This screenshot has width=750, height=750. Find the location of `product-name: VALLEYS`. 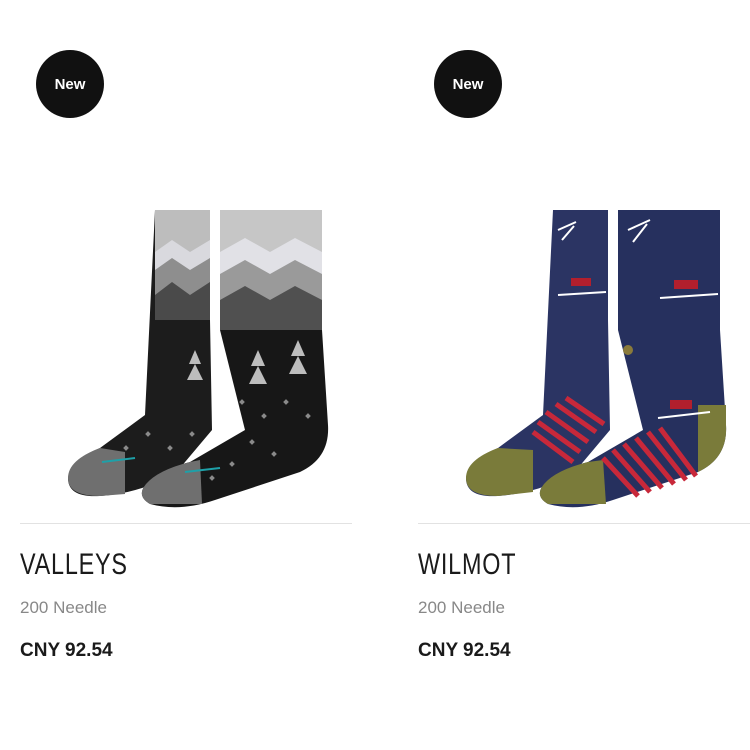

product-name: VALLEYS is located at coordinates (74, 565).